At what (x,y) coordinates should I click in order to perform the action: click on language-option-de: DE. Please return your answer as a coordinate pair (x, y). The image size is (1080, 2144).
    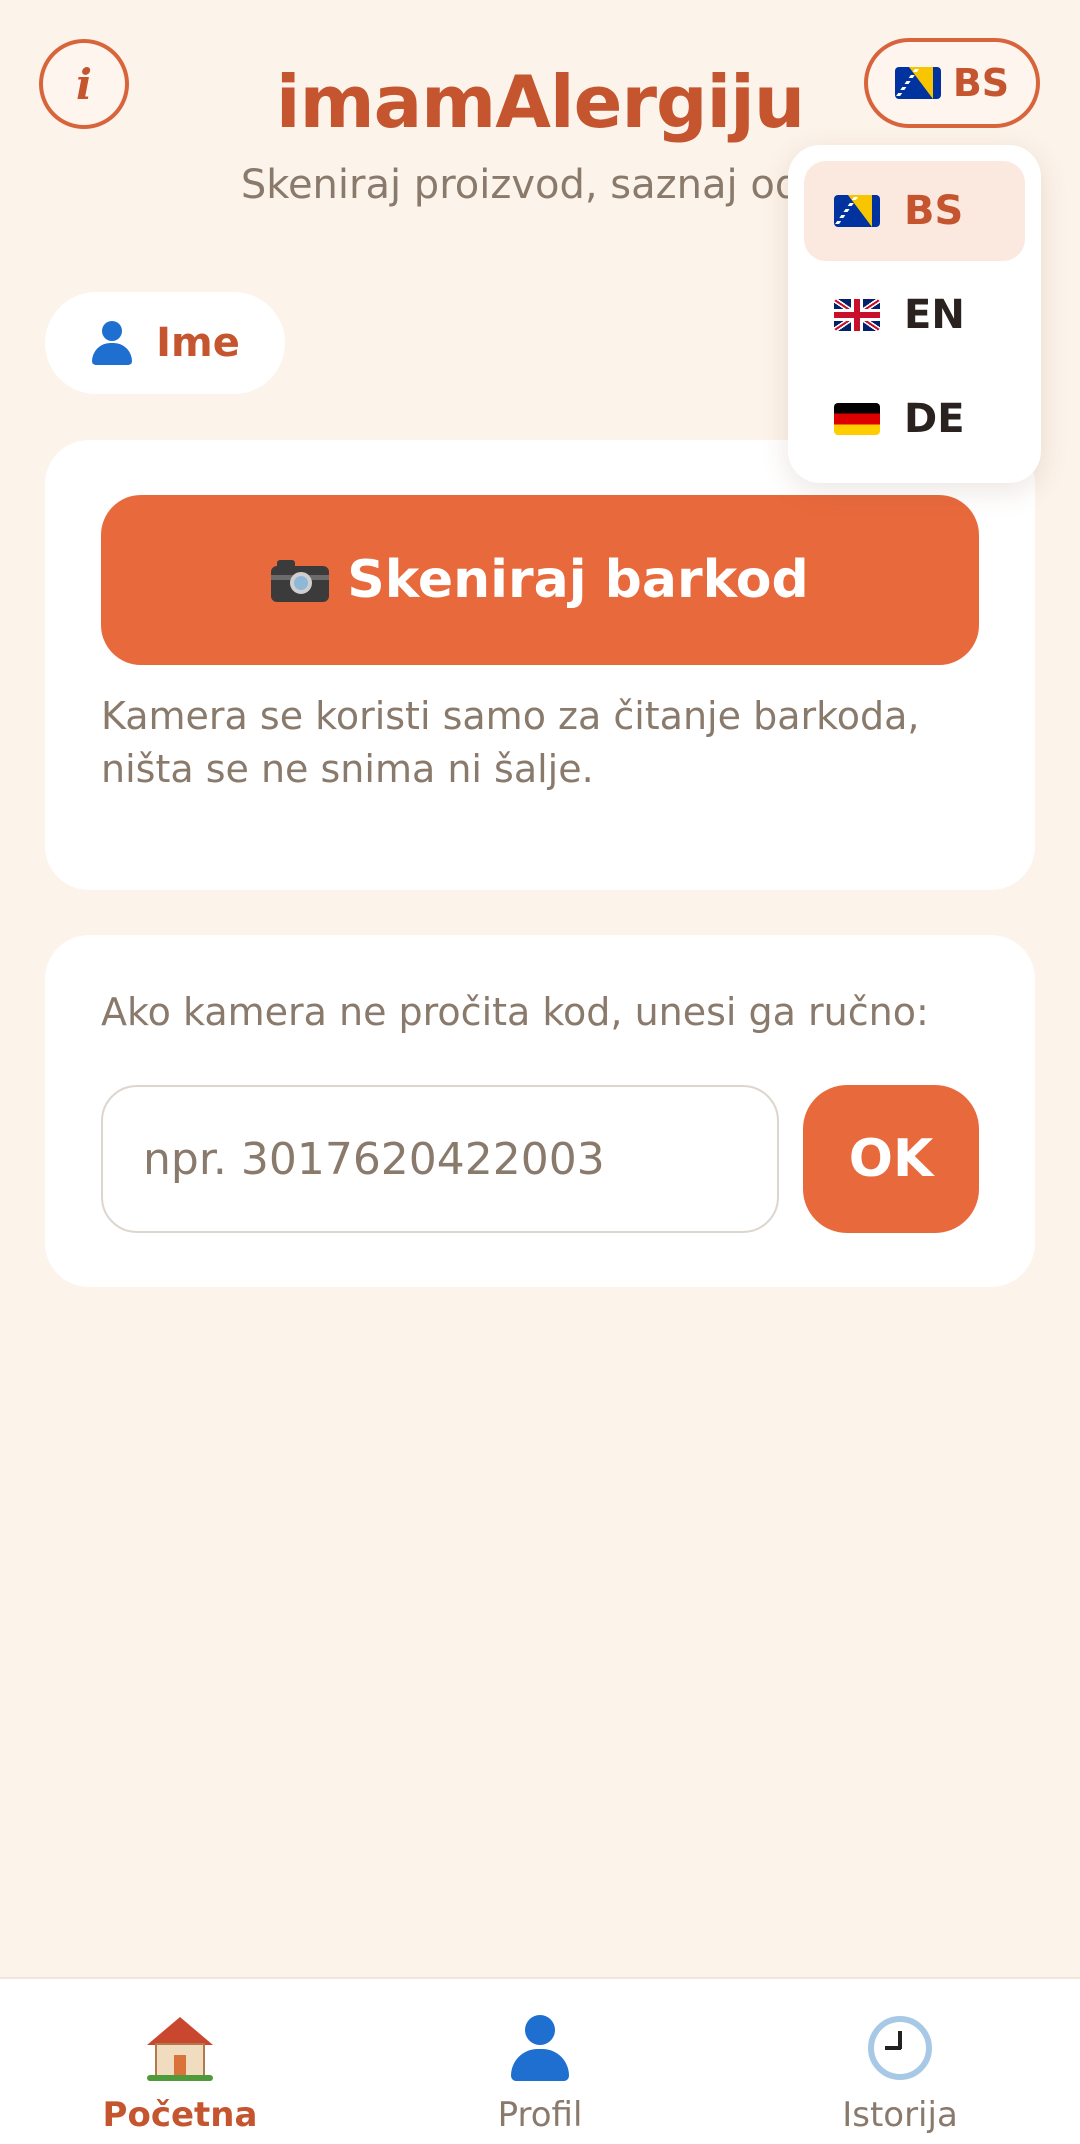
    Looking at the image, I should click on (914, 419).